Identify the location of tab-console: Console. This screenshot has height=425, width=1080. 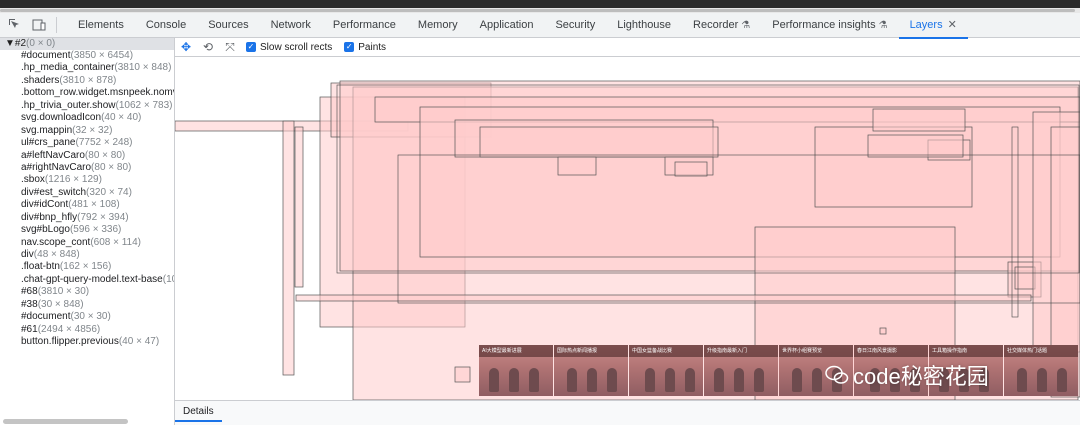
(166, 25).